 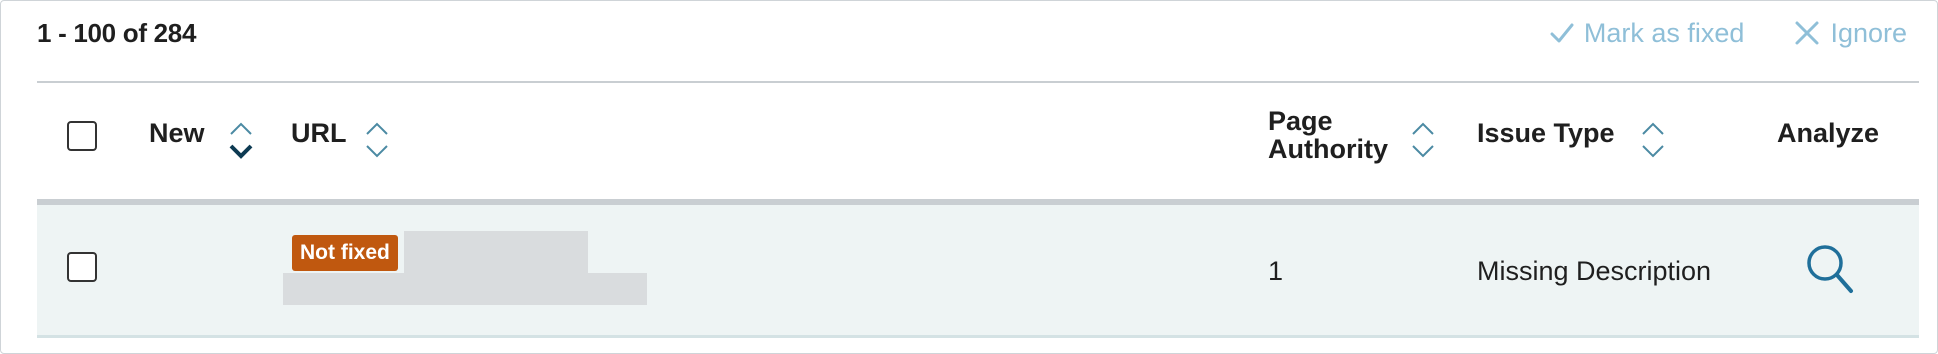 I want to click on page-authority-line2: Authority, so click(x=1328, y=149).